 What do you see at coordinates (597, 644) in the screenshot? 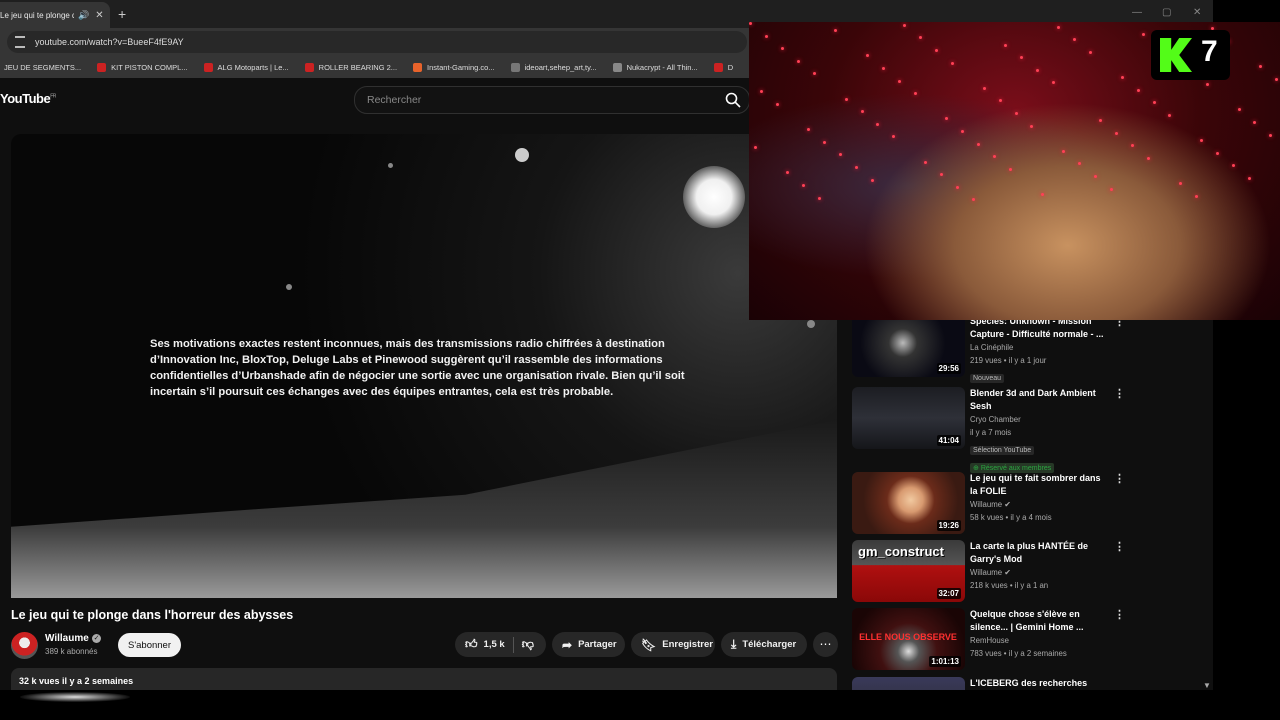
I see `share-label: Partager` at bounding box center [597, 644].